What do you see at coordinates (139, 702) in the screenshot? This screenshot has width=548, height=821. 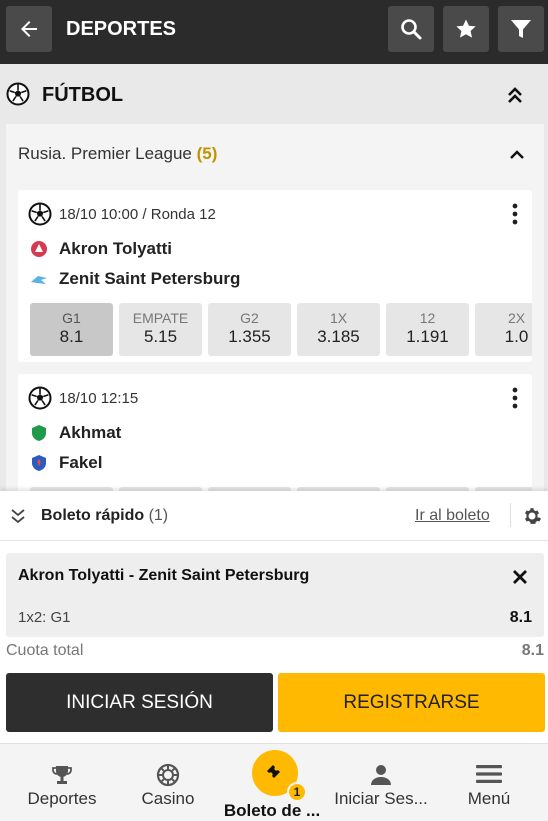 I see `login-button: INICIAR SESIÓN` at bounding box center [139, 702].